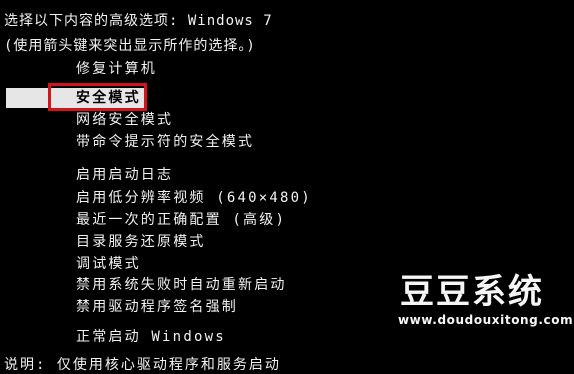  What do you see at coordinates (124, 175) in the screenshot?
I see `menu-item-boot-logging: 启用启动日志` at bounding box center [124, 175].